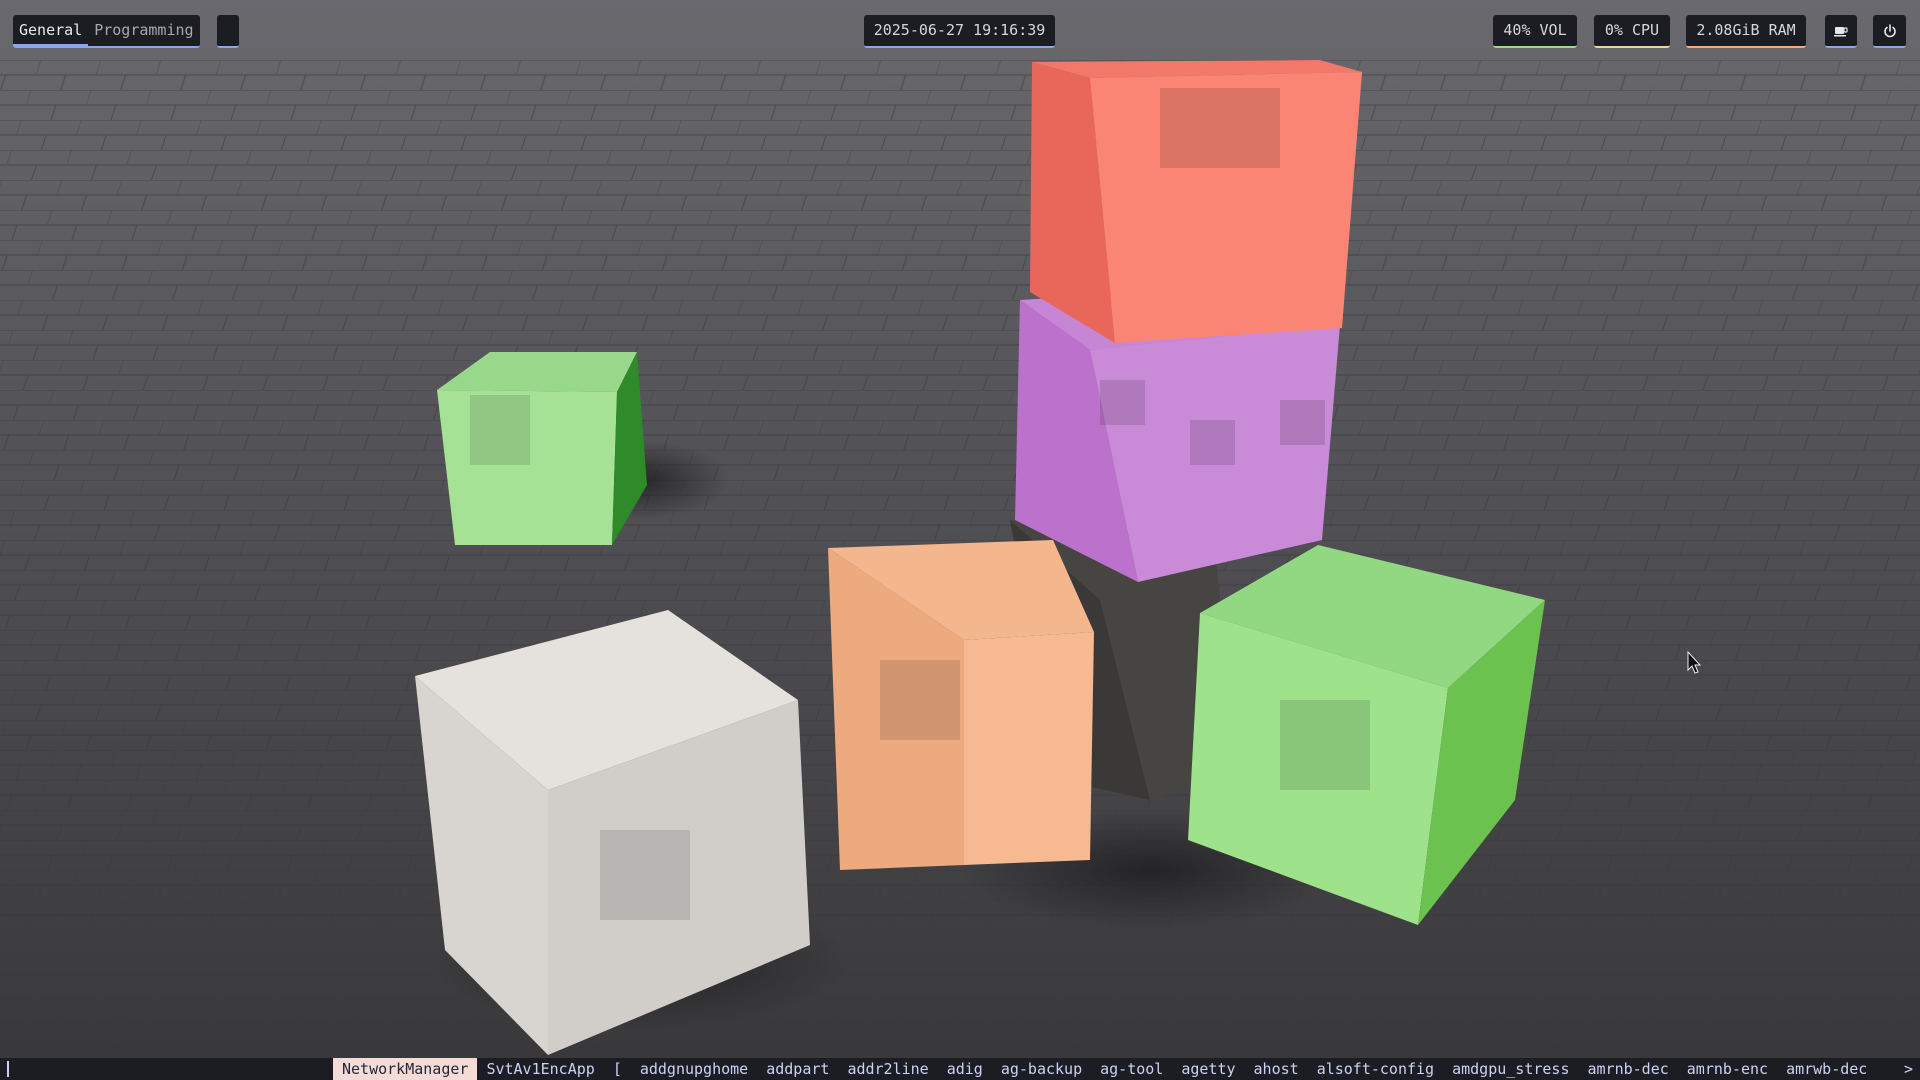 This screenshot has width=1920, height=1080. I want to click on ram-widget: 2.08GiB RAM, so click(1746, 31).